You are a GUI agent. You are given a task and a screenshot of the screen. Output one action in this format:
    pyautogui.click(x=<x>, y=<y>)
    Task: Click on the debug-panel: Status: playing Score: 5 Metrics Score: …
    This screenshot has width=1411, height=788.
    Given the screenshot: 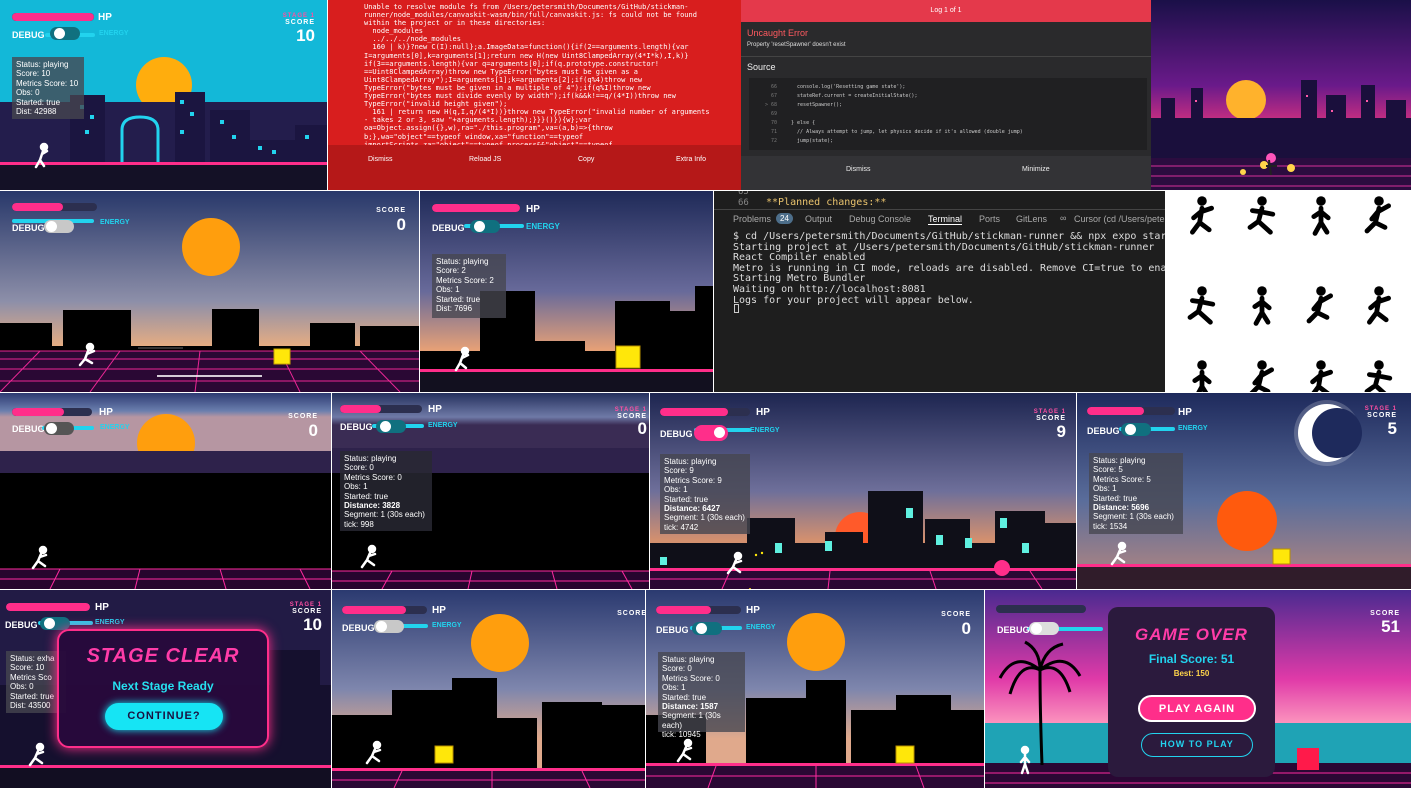 What is the action you would take?
    pyautogui.click(x=1136, y=493)
    